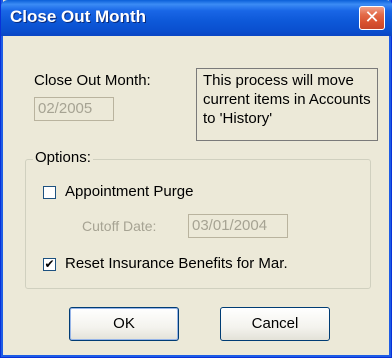 This screenshot has width=392, height=358. Describe the element at coordinates (78, 16) in the screenshot. I see `window-title: Close Out Month` at that location.